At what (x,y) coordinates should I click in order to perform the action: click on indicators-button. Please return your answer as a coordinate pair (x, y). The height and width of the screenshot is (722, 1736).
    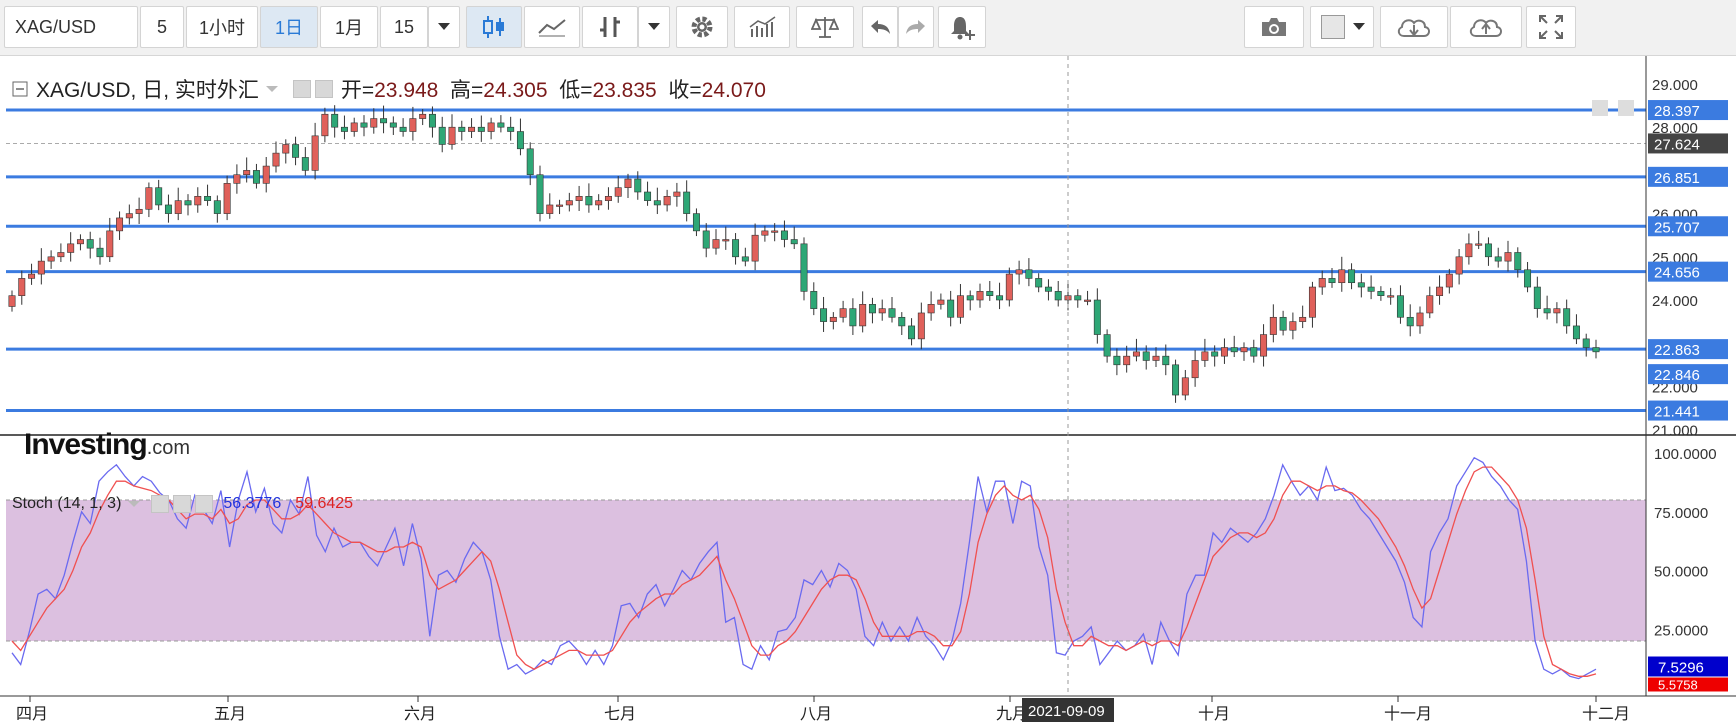
    Looking at the image, I should click on (762, 27).